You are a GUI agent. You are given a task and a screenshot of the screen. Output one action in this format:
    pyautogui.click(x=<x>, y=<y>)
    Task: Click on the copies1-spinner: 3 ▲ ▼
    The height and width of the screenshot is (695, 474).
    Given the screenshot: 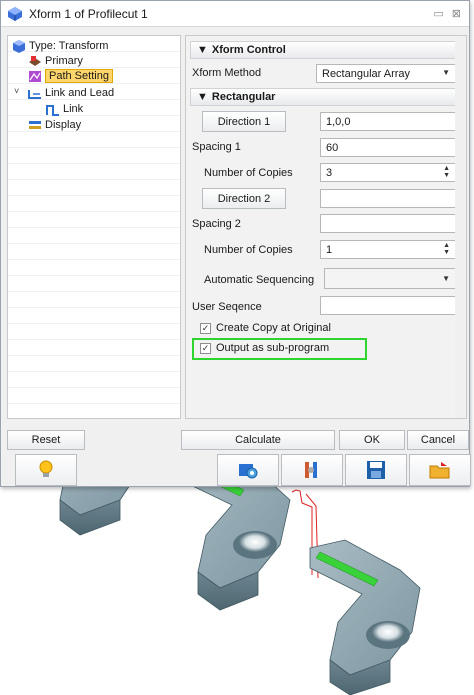 What is the action you would take?
    pyautogui.click(x=388, y=172)
    